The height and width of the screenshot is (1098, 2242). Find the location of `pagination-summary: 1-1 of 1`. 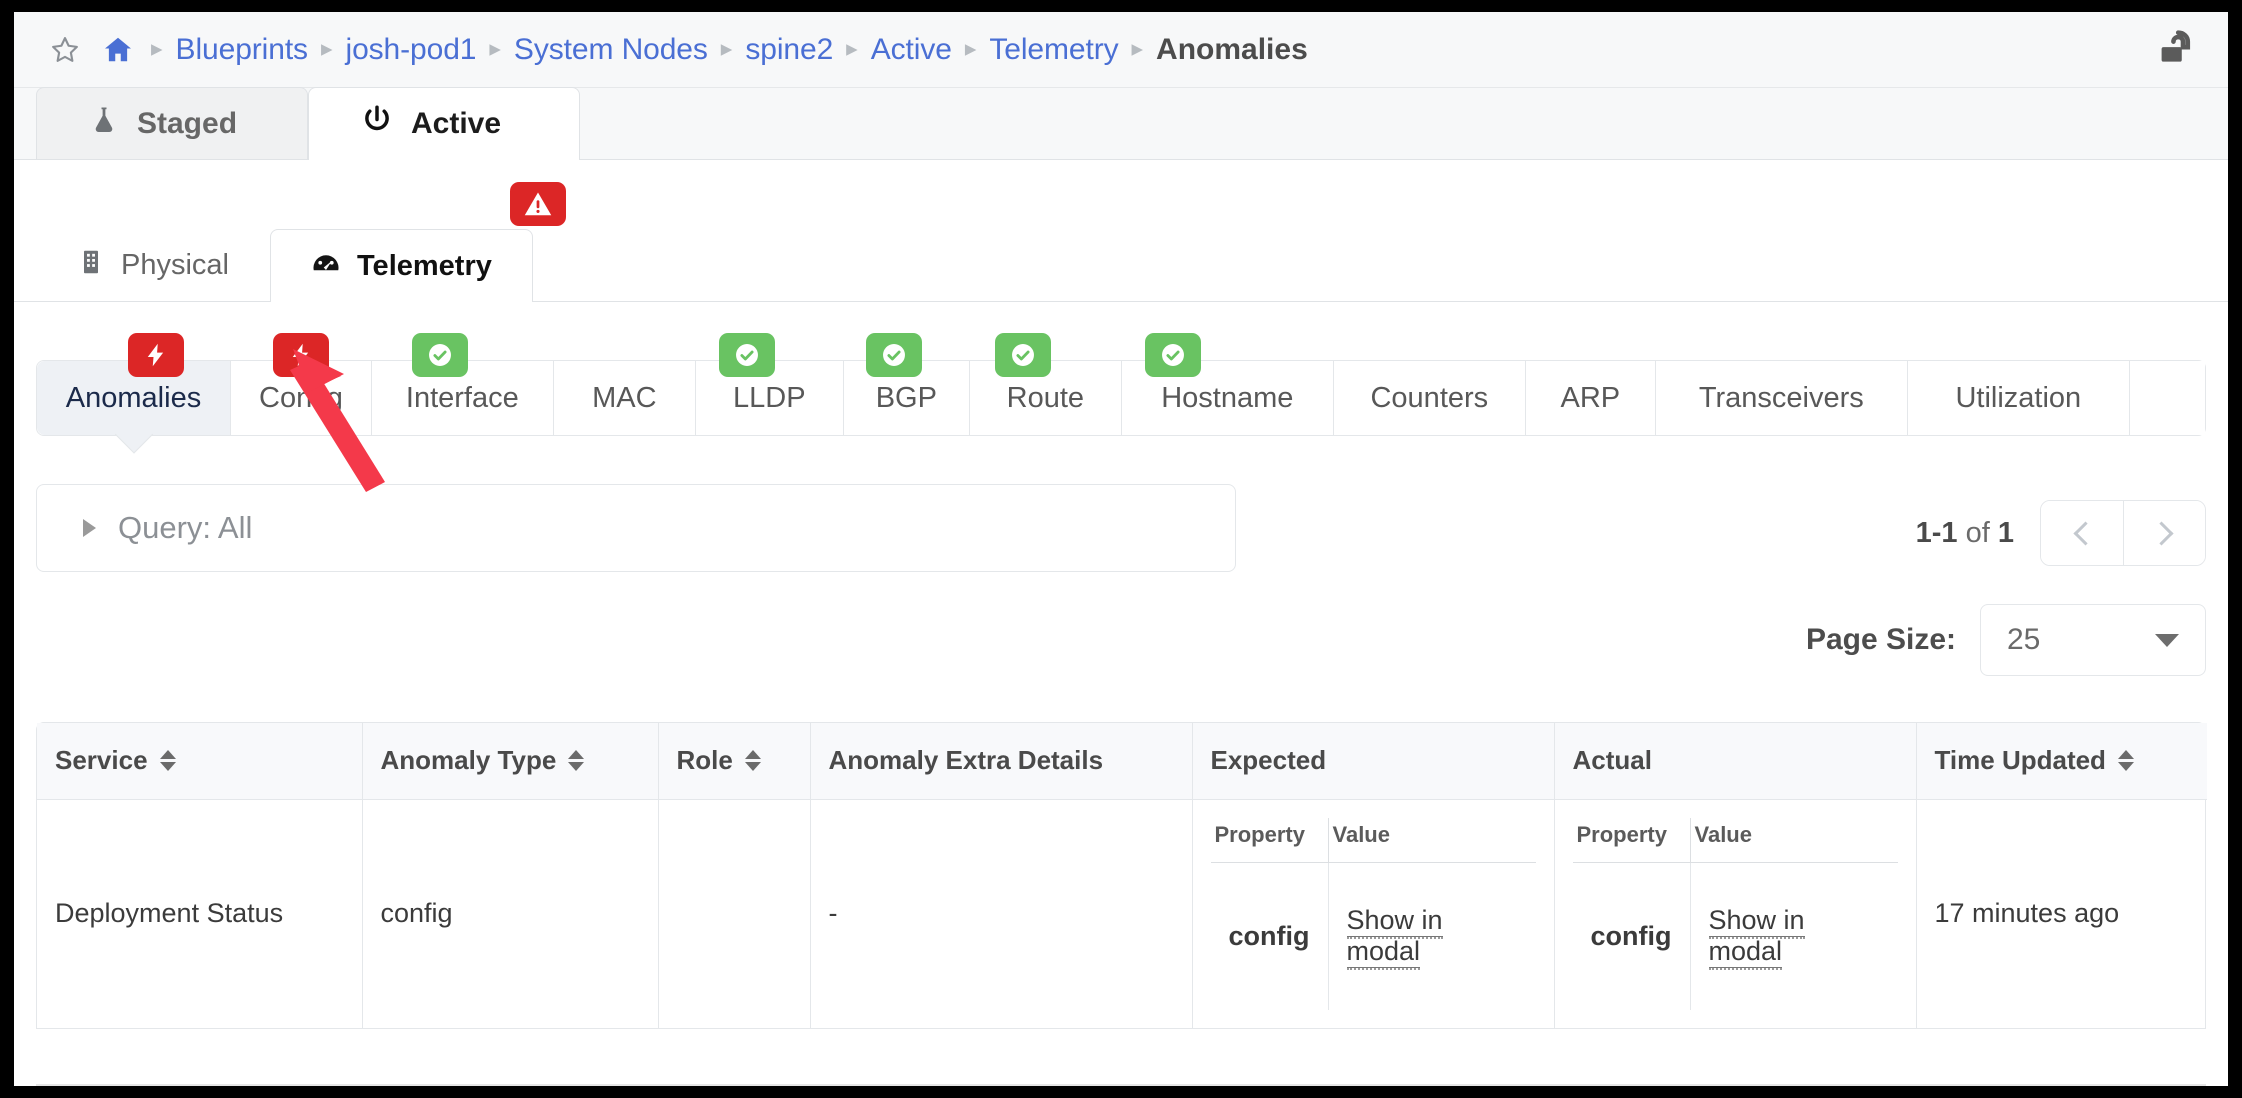

pagination-summary: 1-1 of 1 is located at coordinates (1965, 533).